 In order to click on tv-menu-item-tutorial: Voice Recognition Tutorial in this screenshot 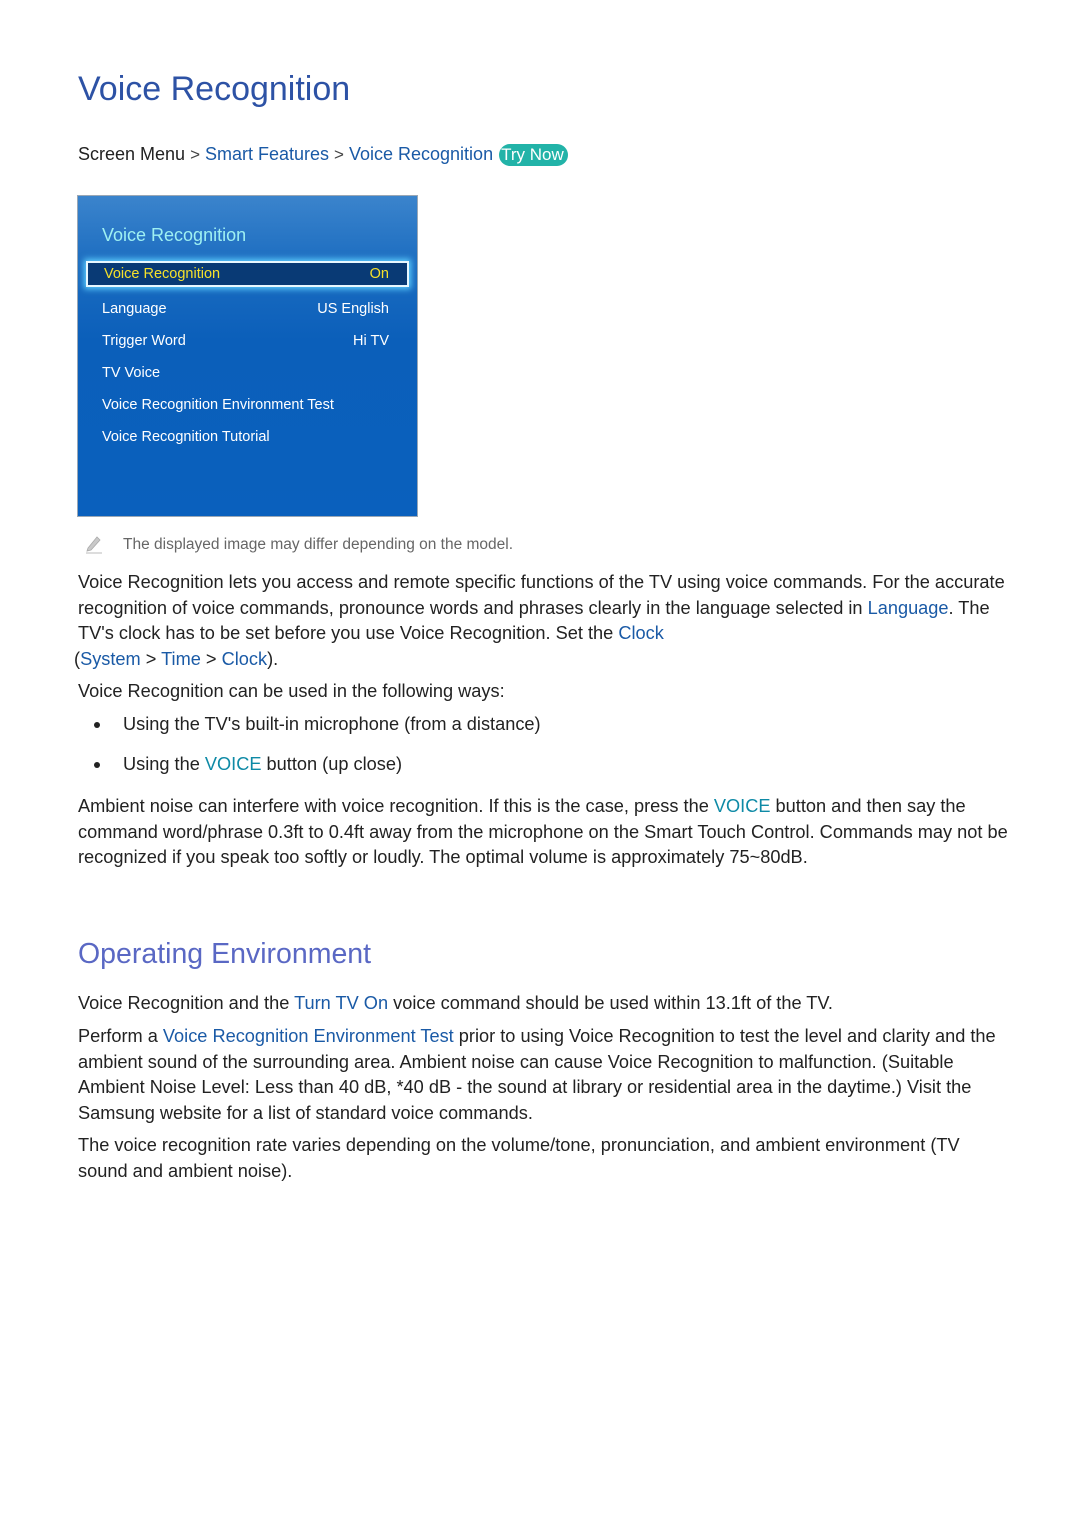, I will do `click(245, 437)`.